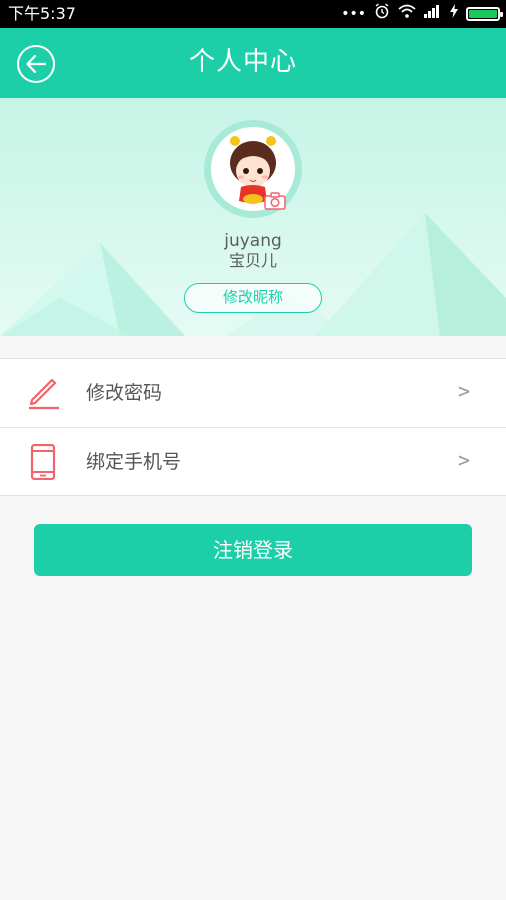  Describe the element at coordinates (353, 14) in the screenshot. I see `more-icon: •••` at that location.